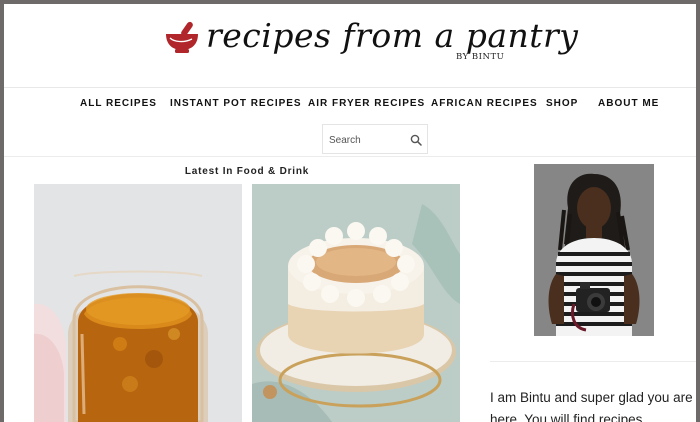  I want to click on author-intro-text-continued: here. You will find recipes, so click(566, 417).